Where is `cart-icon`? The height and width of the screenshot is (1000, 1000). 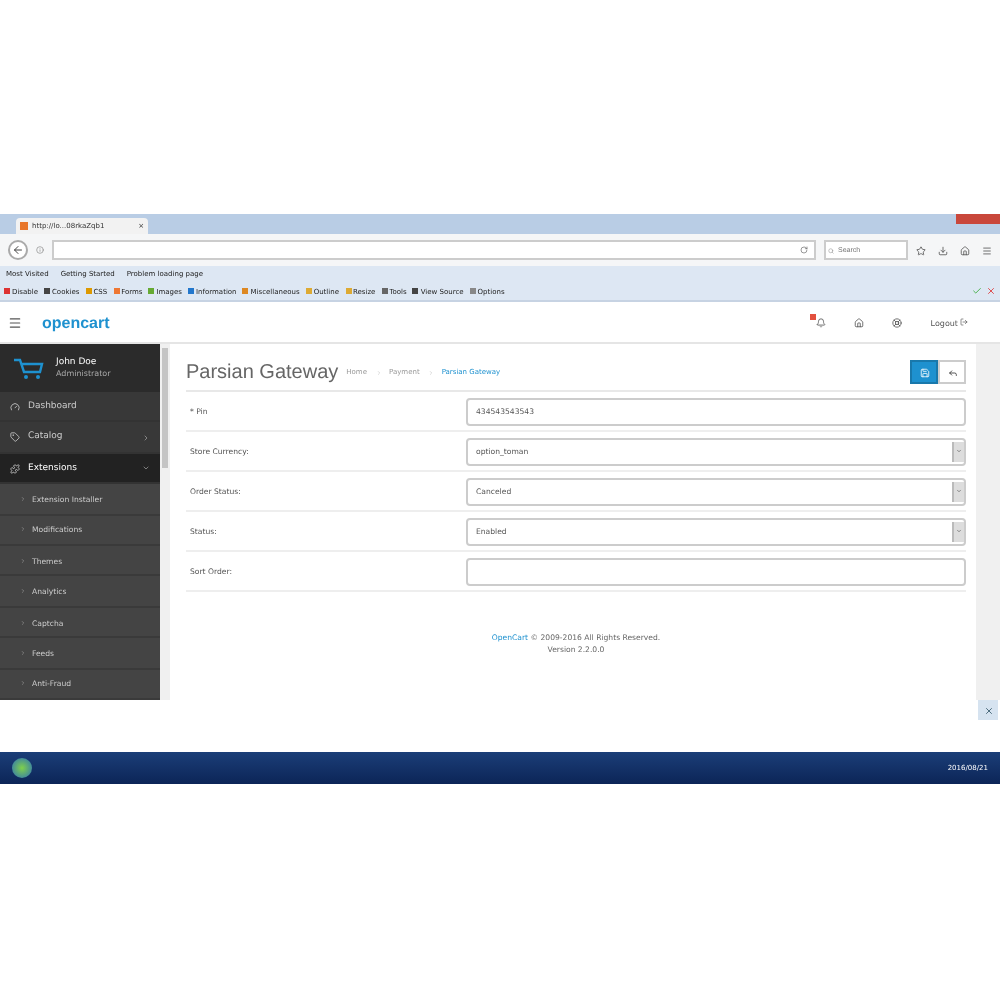 cart-icon is located at coordinates (28, 368).